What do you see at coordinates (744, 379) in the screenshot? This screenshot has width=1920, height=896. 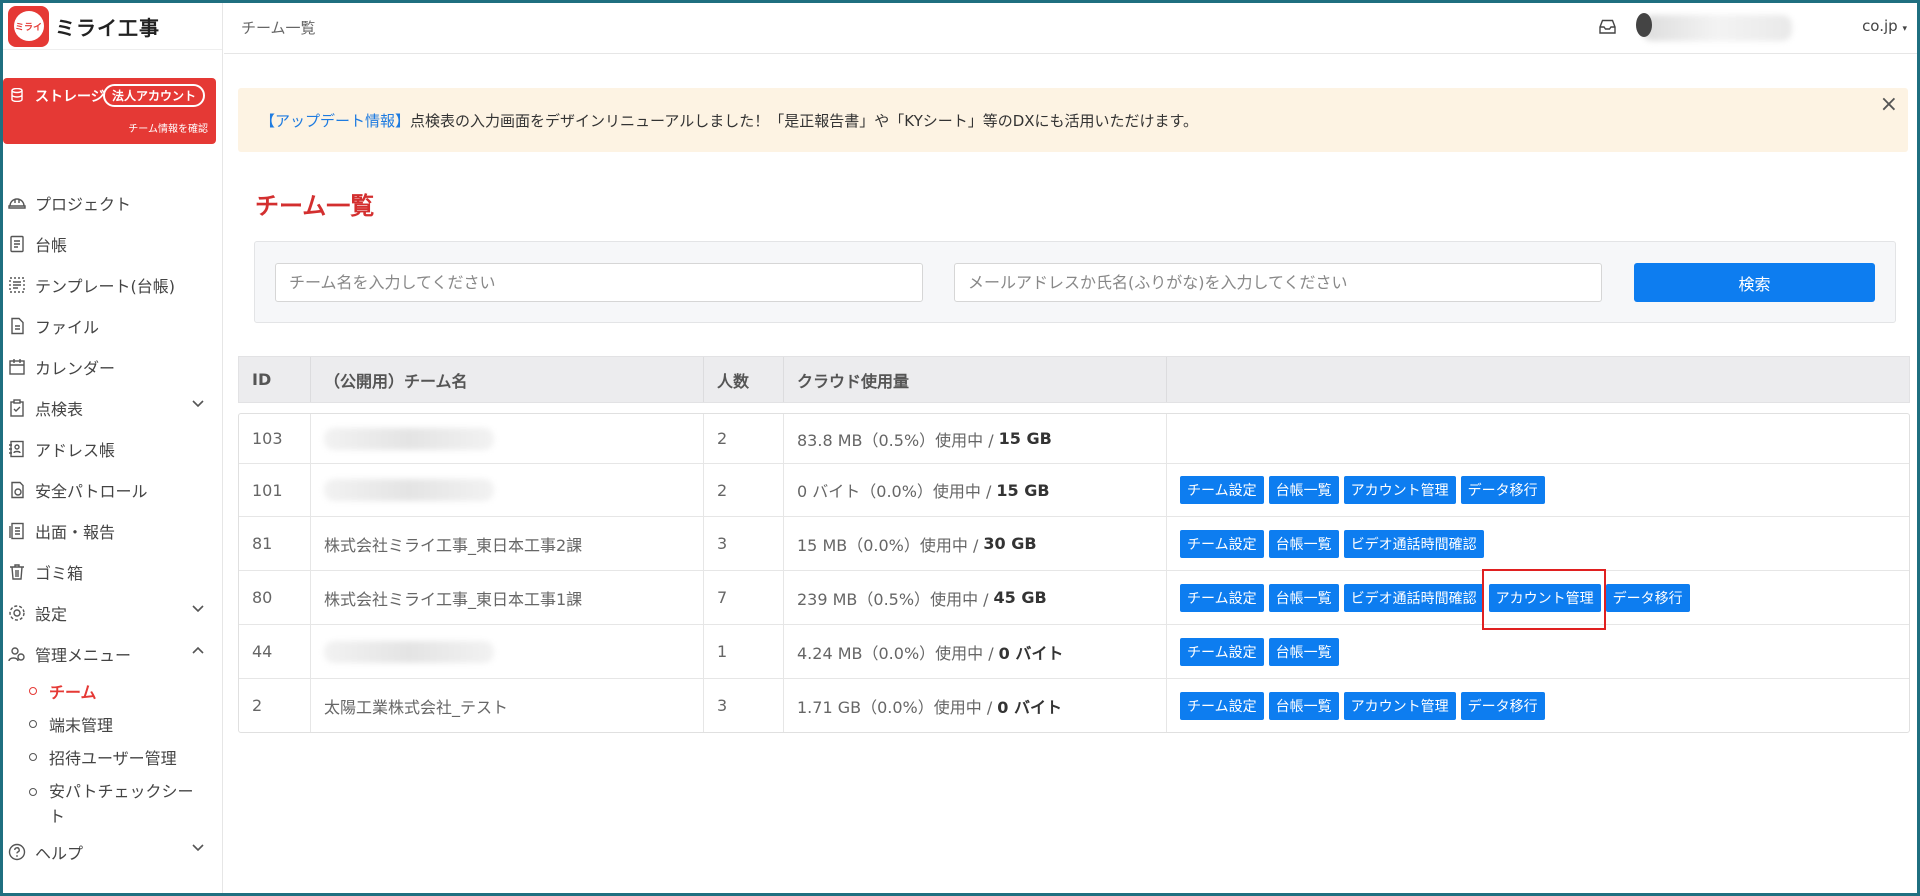 I see `column-header-members: 人数` at bounding box center [744, 379].